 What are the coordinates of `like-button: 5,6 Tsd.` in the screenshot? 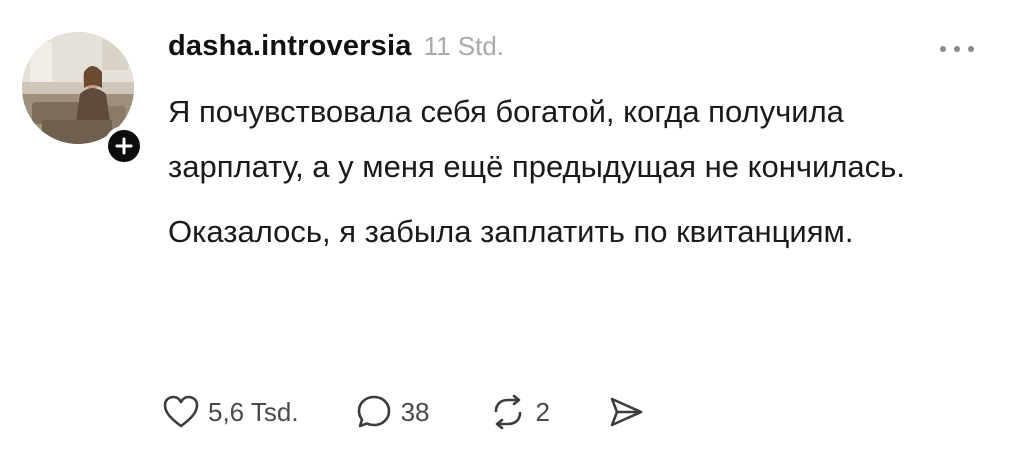 It's located at (230, 412).